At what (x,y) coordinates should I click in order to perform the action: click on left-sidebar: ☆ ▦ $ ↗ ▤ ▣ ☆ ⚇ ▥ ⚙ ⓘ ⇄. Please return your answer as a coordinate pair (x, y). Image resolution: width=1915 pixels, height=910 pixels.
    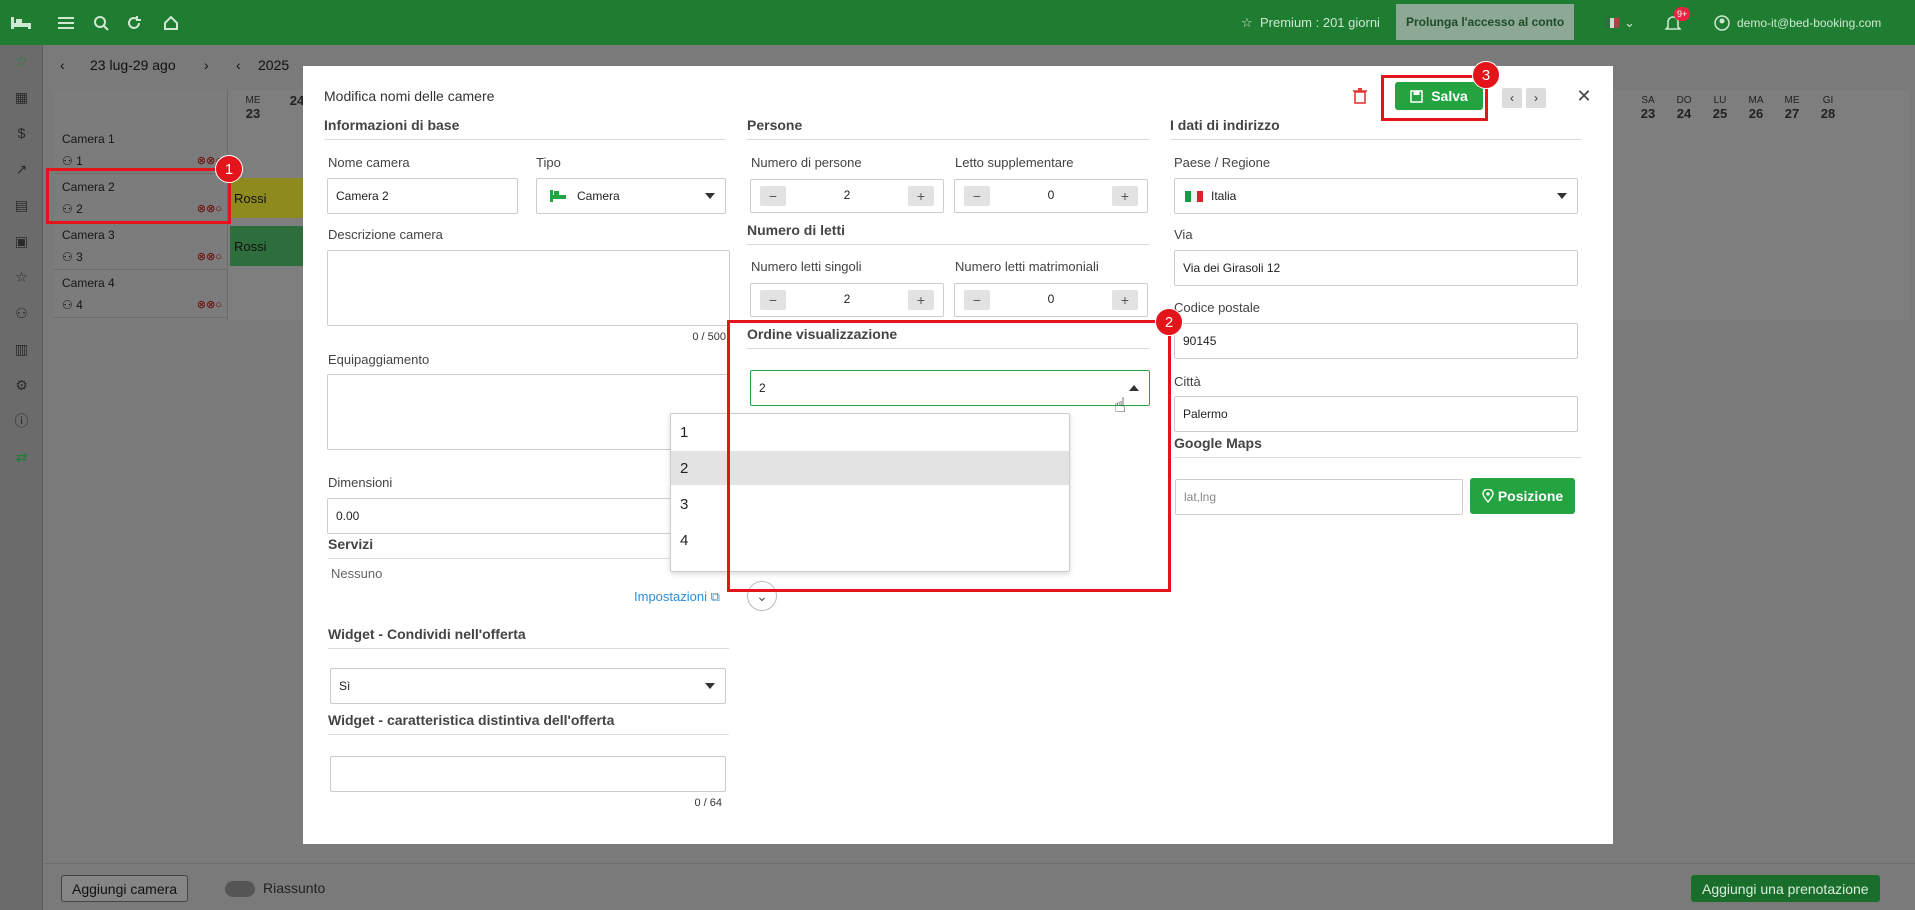
    Looking at the image, I should click on (21, 477).